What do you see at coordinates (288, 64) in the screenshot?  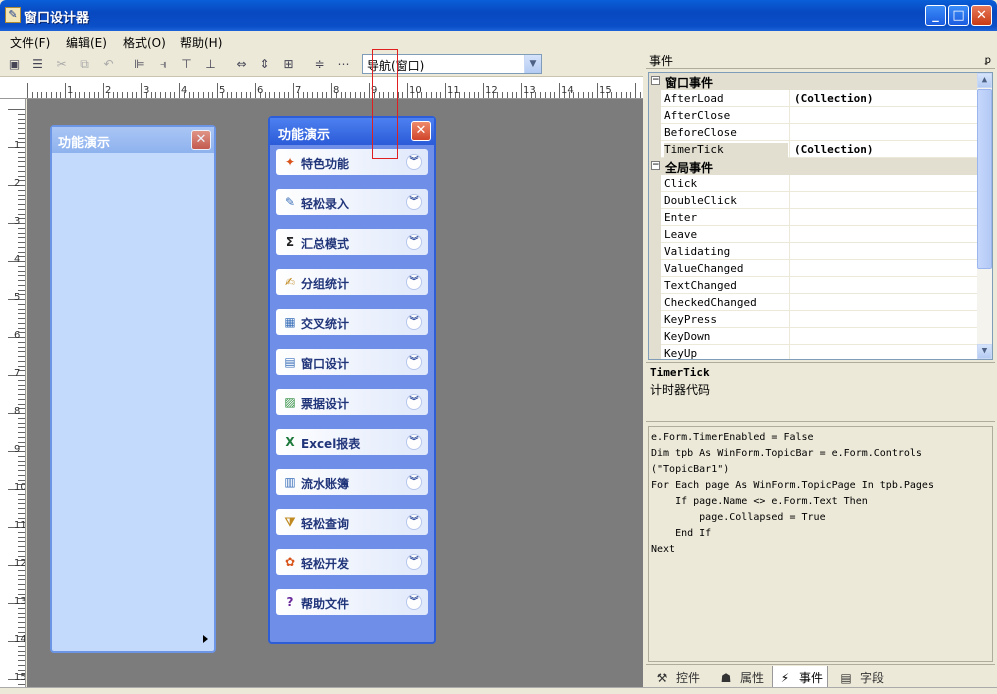 I see `same-size-icon: ⊞` at bounding box center [288, 64].